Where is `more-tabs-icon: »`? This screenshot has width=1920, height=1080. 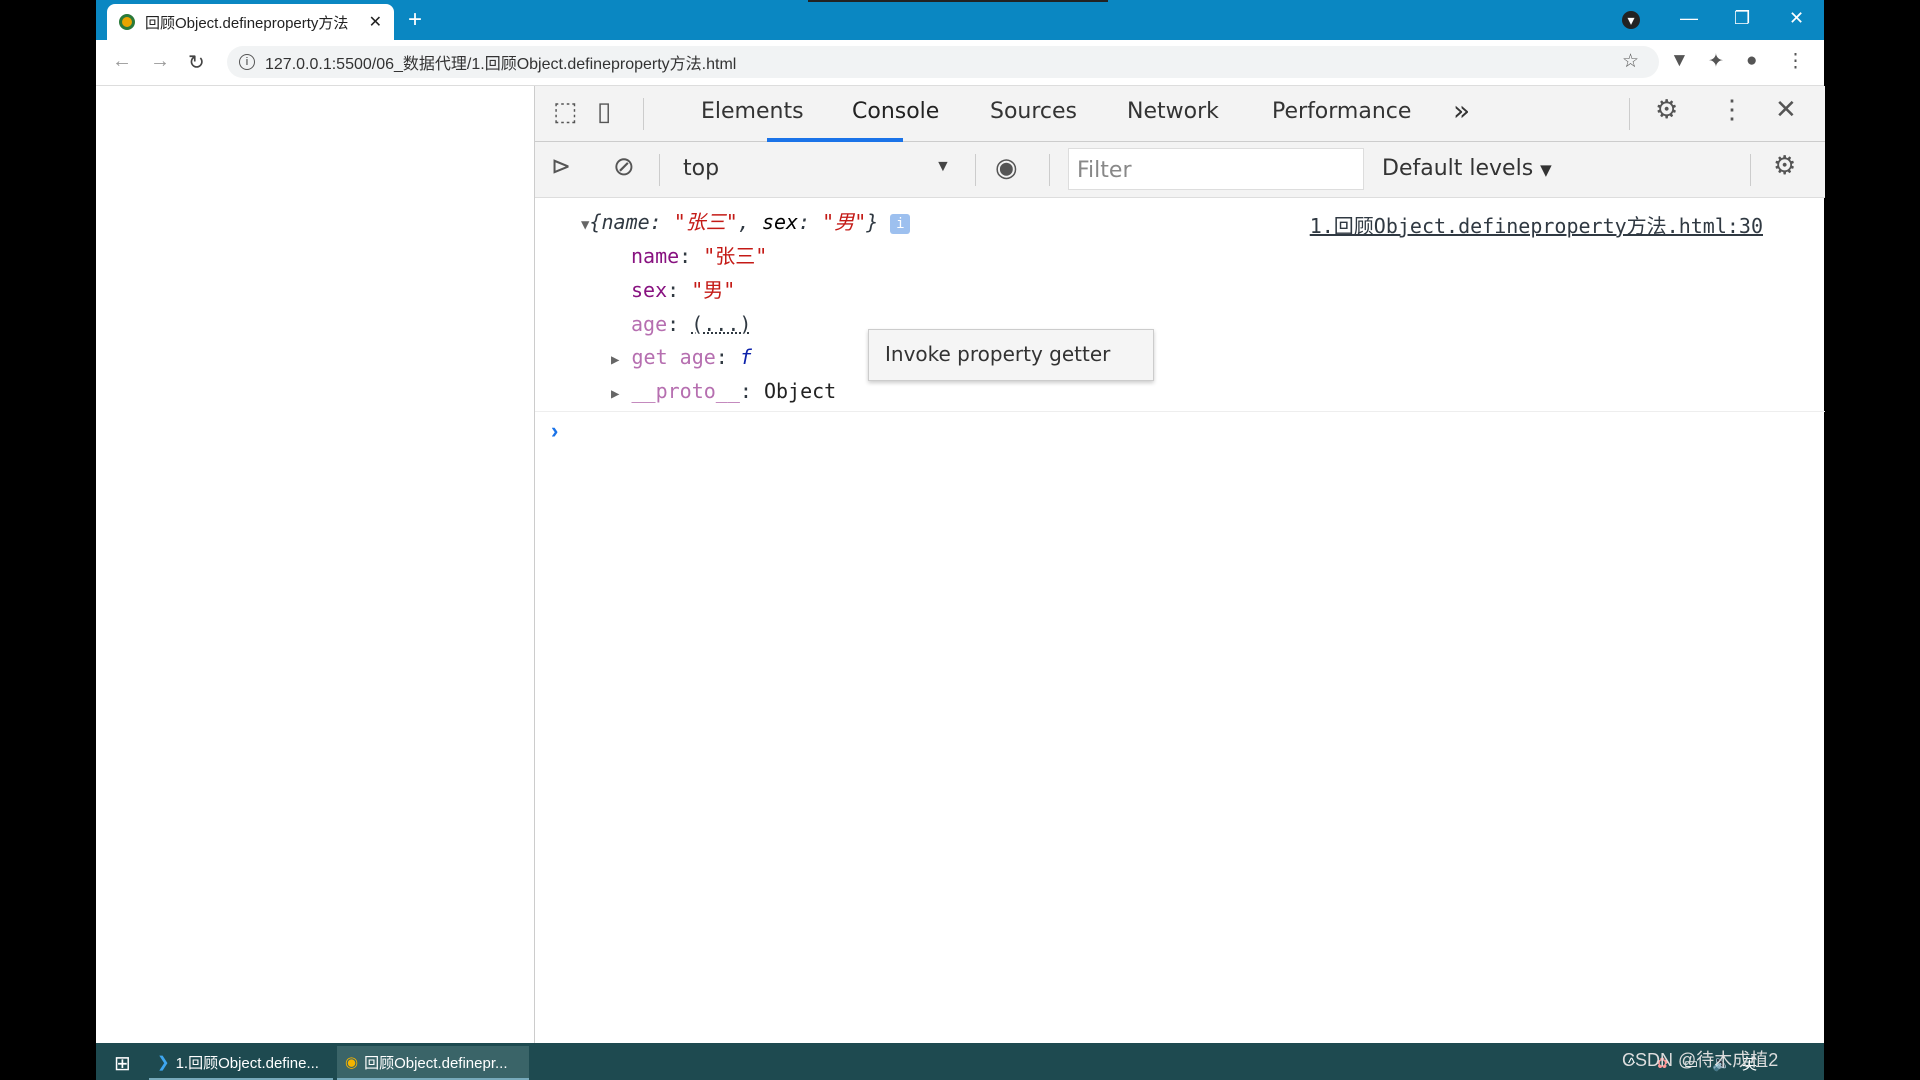 more-tabs-icon: » is located at coordinates (1461, 110).